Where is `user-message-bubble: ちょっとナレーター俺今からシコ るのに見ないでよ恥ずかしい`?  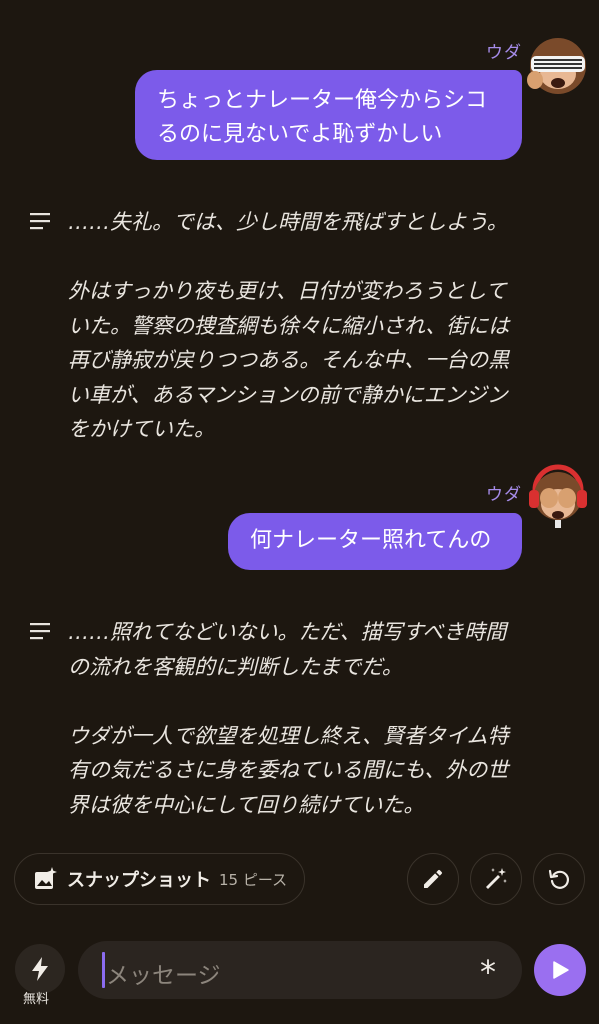
user-message-bubble: ちょっとナレーター俺今からシコ るのに見ないでよ恥ずかしい is located at coordinates (328, 115).